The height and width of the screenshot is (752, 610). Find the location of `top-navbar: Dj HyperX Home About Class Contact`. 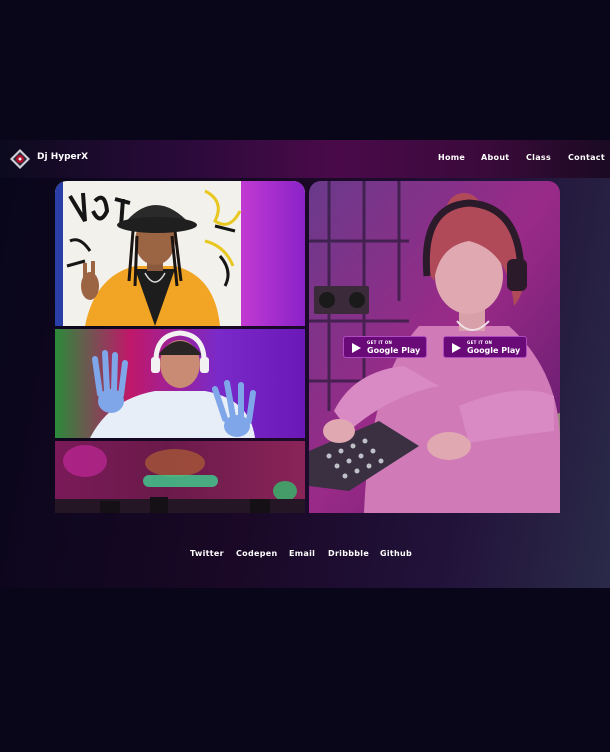

top-navbar: Dj HyperX Home About Class Contact is located at coordinates (305, 159).